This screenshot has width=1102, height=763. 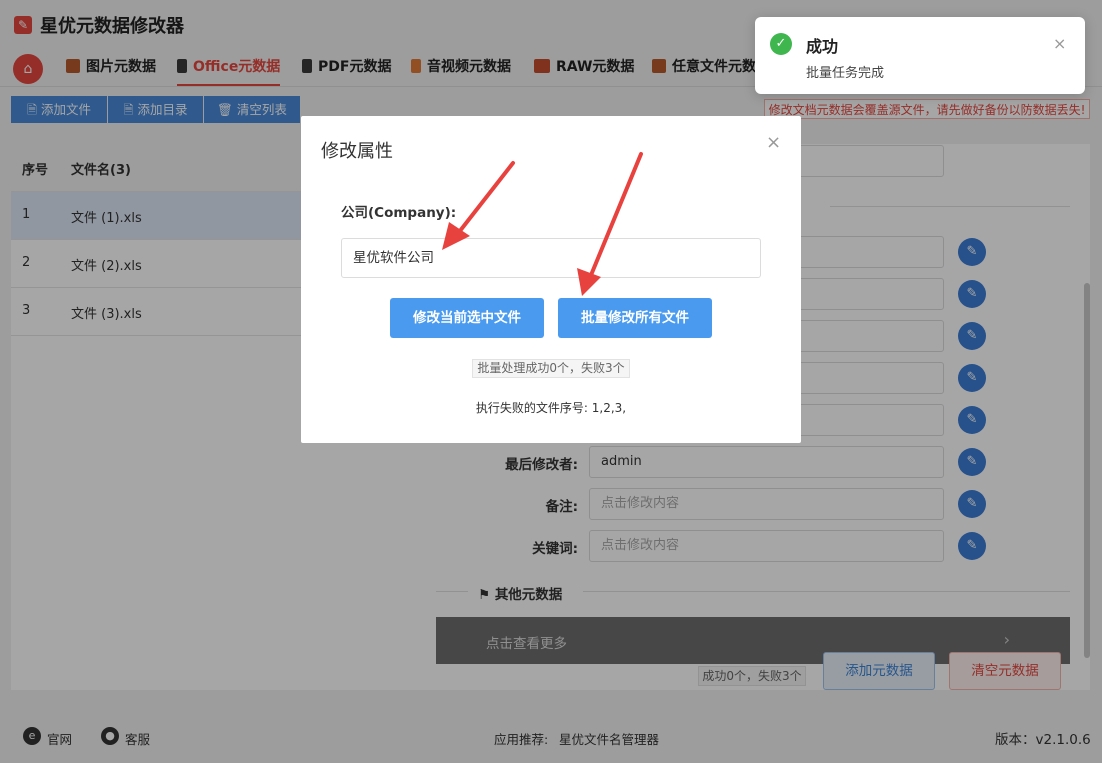 I want to click on annotation-arrows, so click(x=542, y=224).